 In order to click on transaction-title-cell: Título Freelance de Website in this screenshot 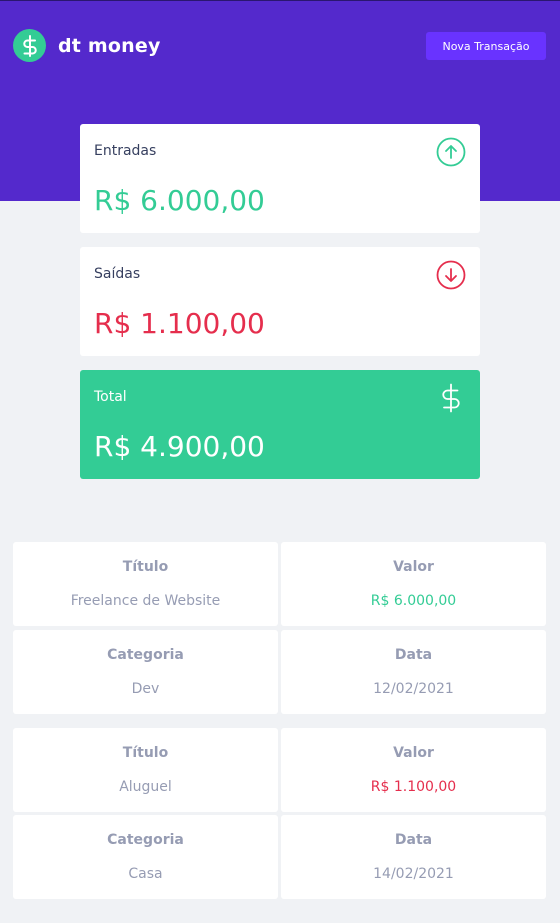, I will do `click(145, 584)`.